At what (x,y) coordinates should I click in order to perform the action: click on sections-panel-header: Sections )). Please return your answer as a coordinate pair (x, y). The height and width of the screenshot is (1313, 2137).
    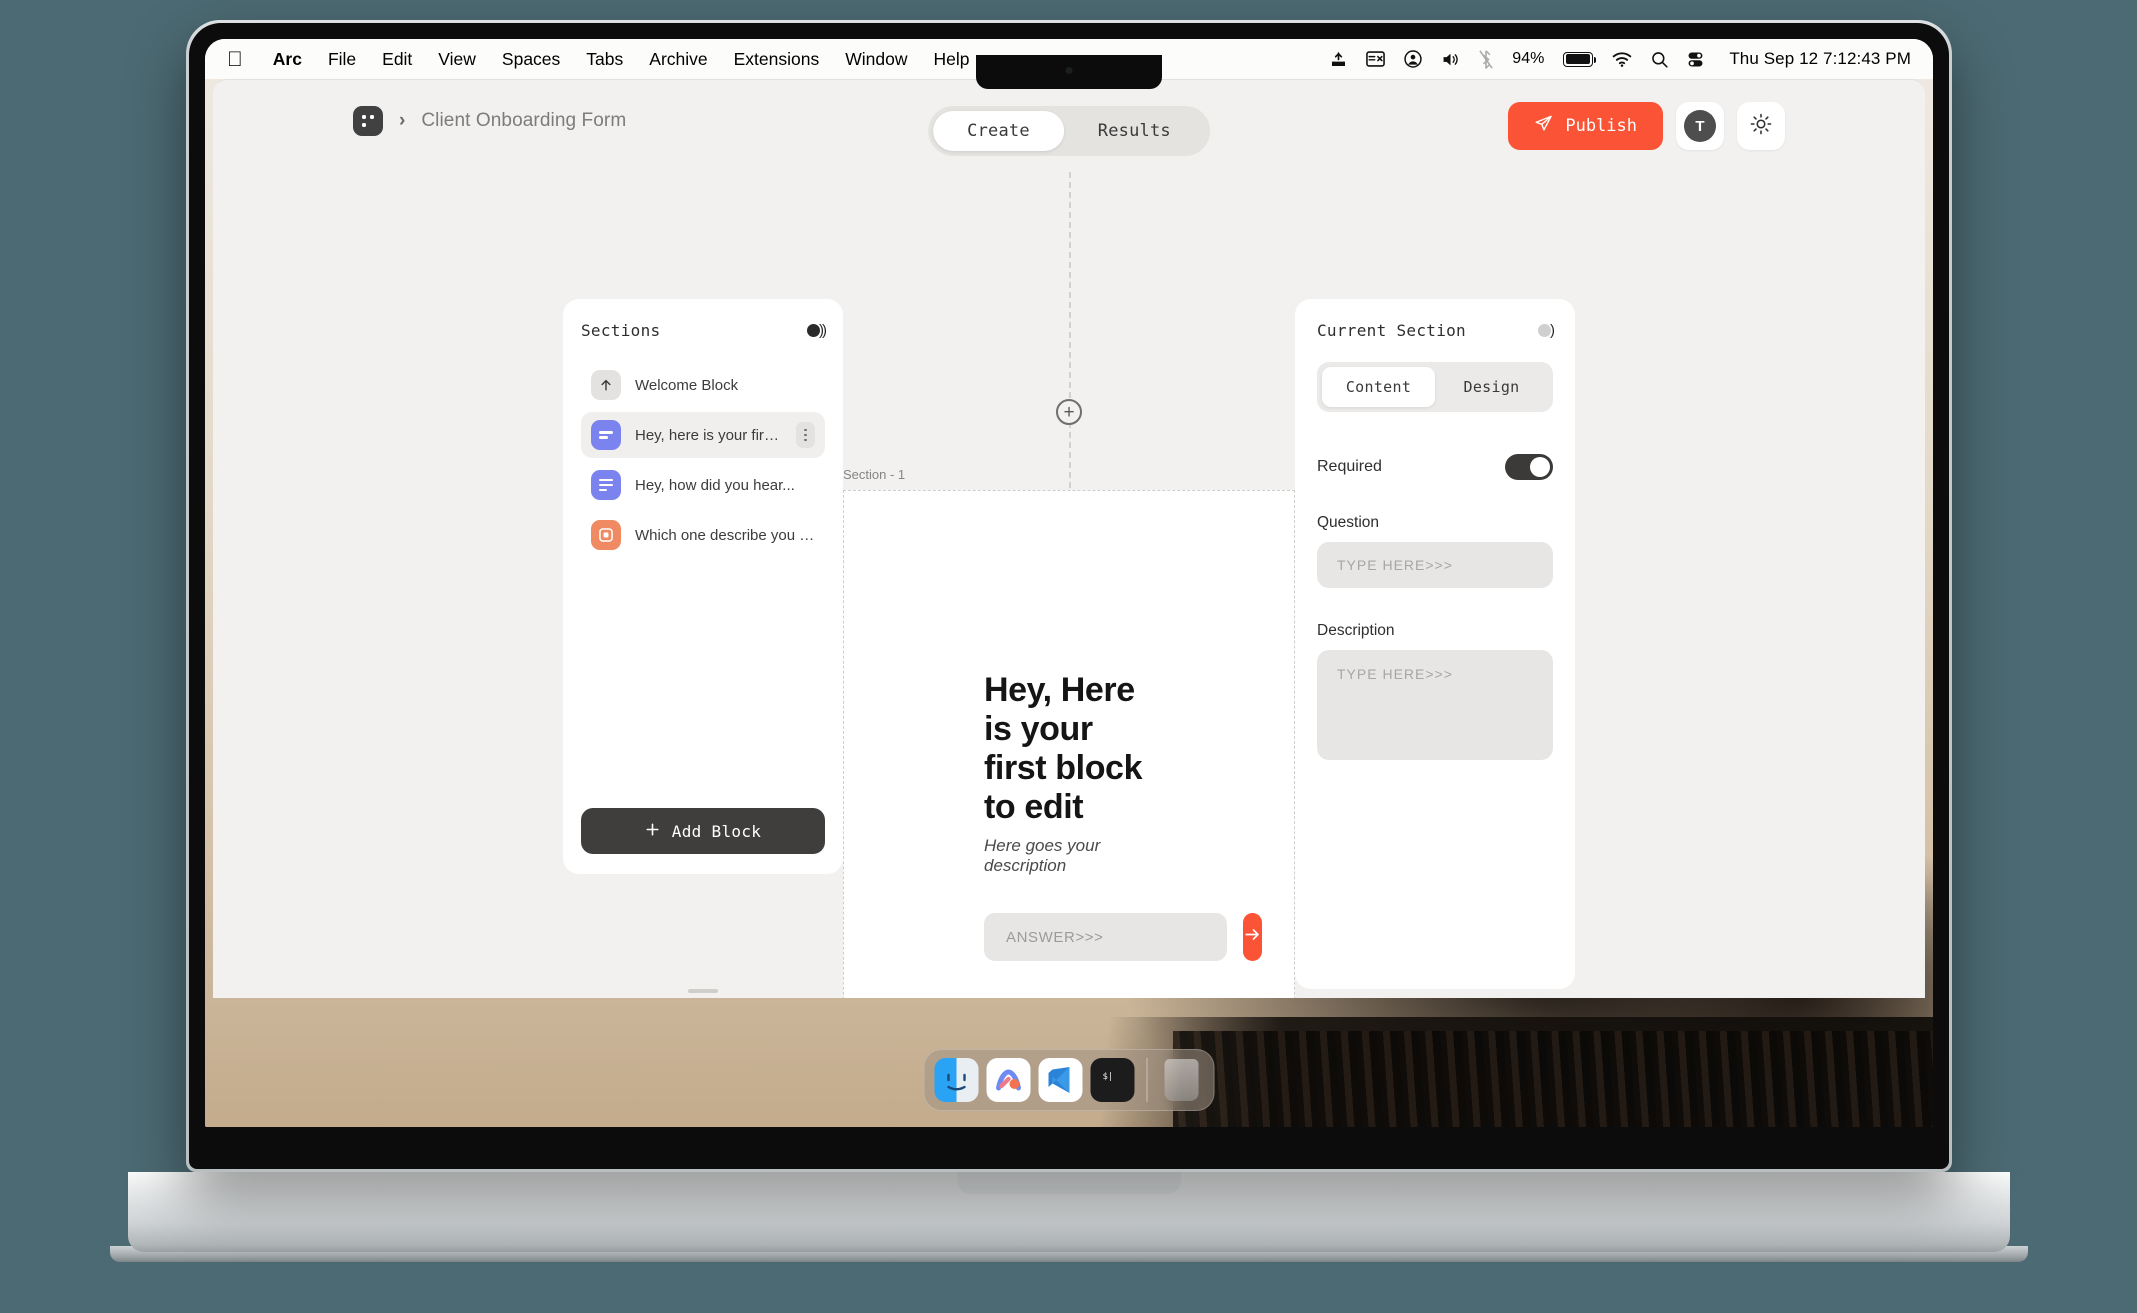
    Looking at the image, I should click on (704, 330).